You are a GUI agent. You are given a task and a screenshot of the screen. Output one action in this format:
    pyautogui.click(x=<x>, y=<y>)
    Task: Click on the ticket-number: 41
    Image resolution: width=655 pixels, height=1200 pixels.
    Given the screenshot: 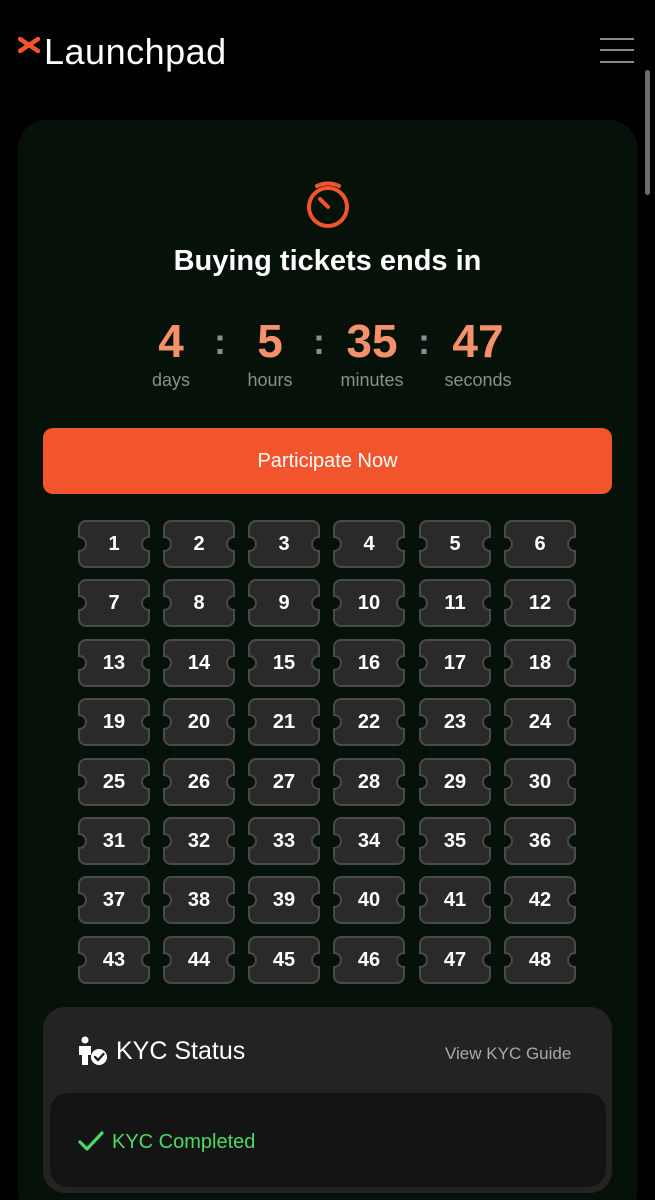 What is the action you would take?
    pyautogui.click(x=455, y=900)
    